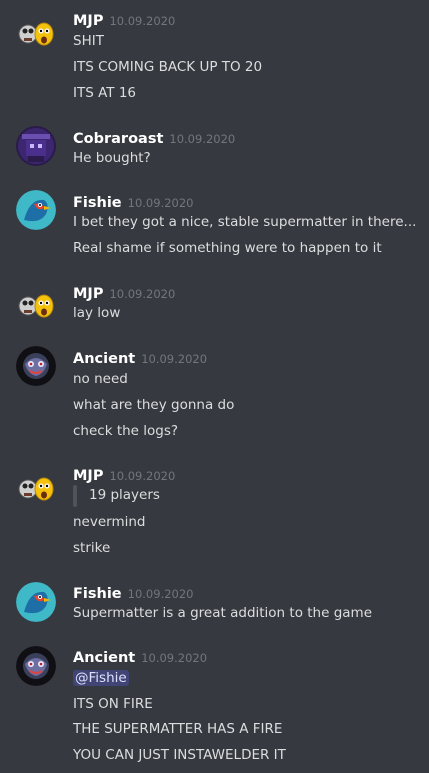 The width and height of the screenshot is (429, 773). Describe the element at coordinates (126, 431) in the screenshot. I see `message-text: check the logs?` at that location.